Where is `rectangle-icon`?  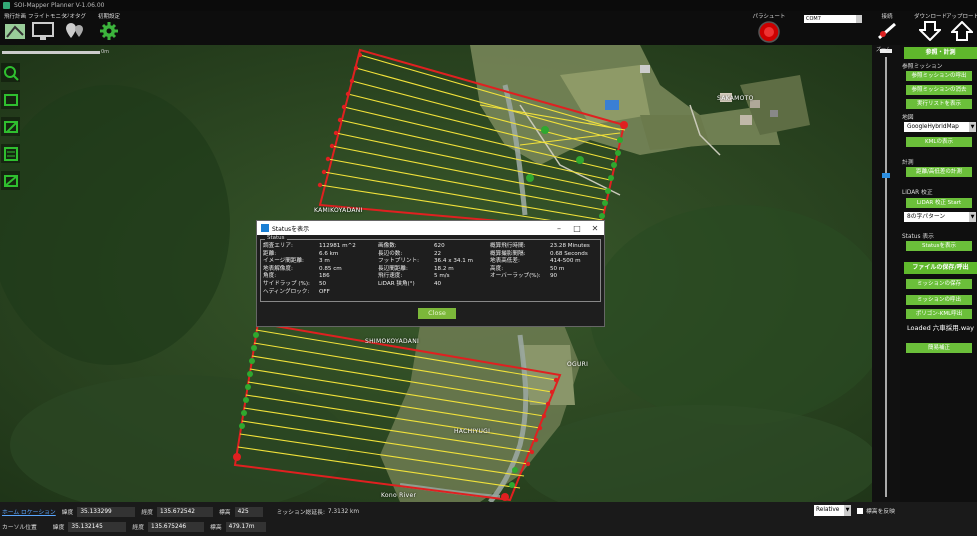
rectangle-icon is located at coordinates (10, 99).